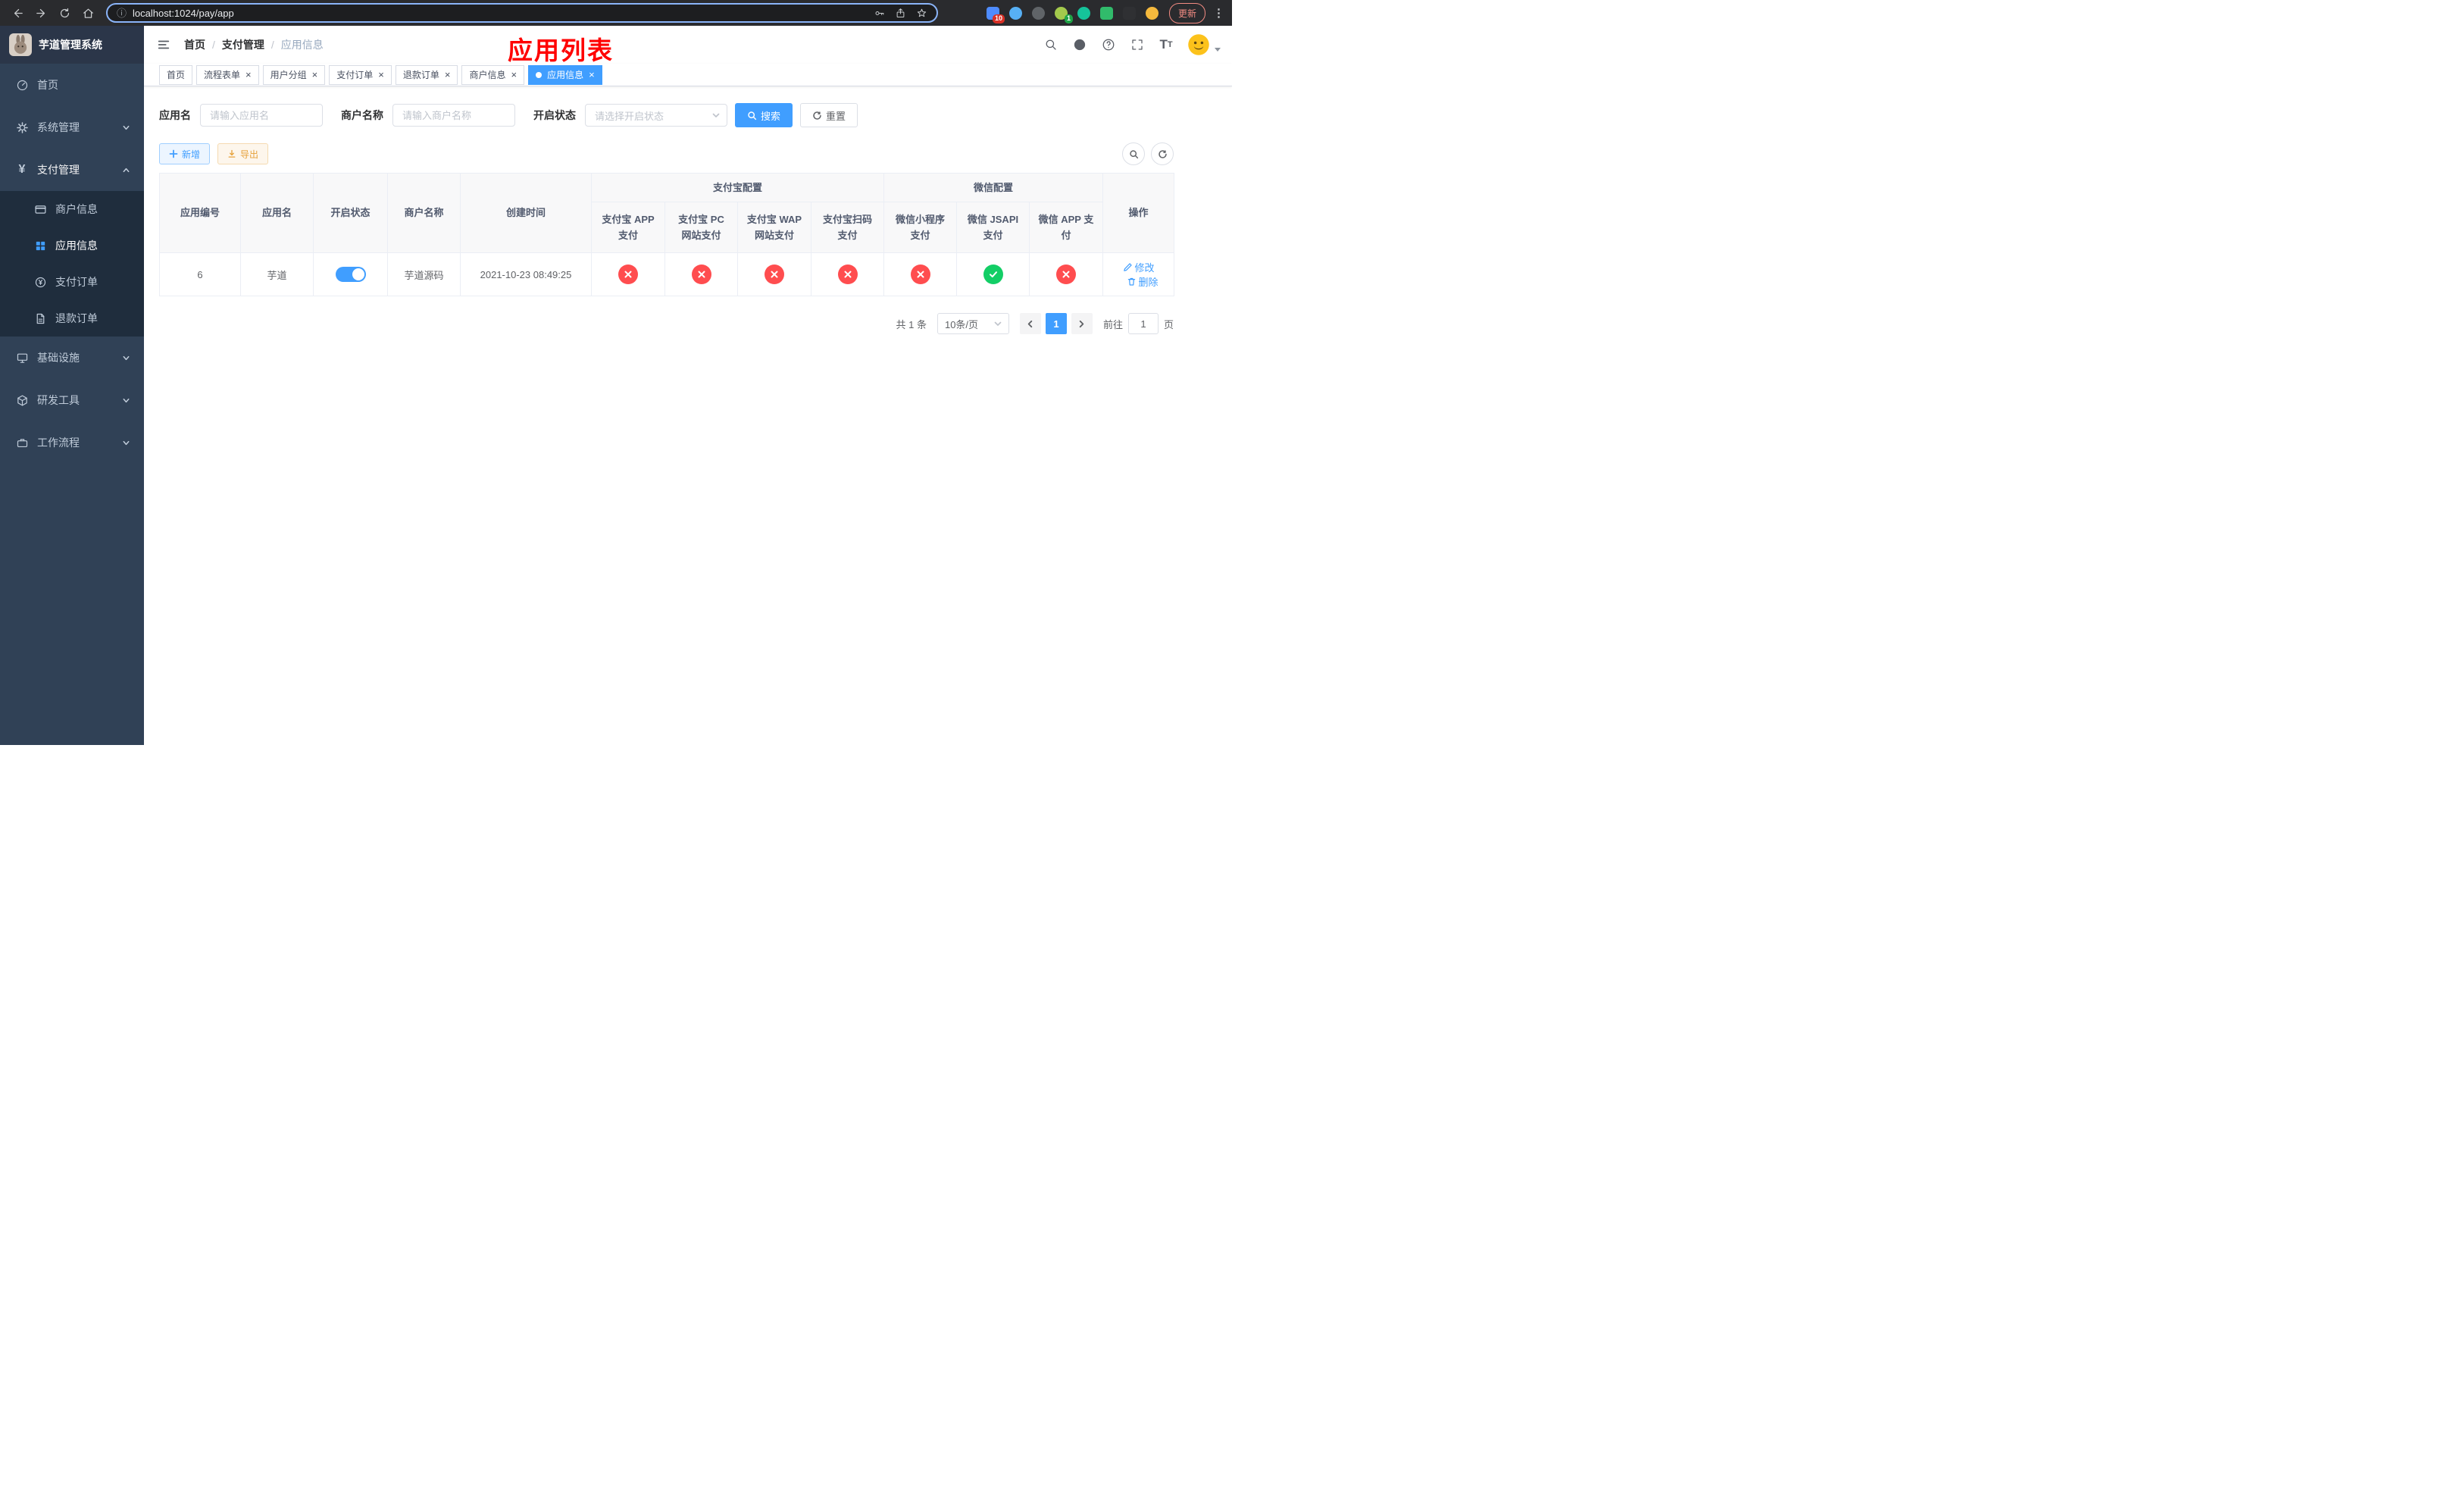  Describe the element at coordinates (774, 227) in the screenshot. I see `col-alipay-wap: 支付宝 WAP 网站支付` at that location.